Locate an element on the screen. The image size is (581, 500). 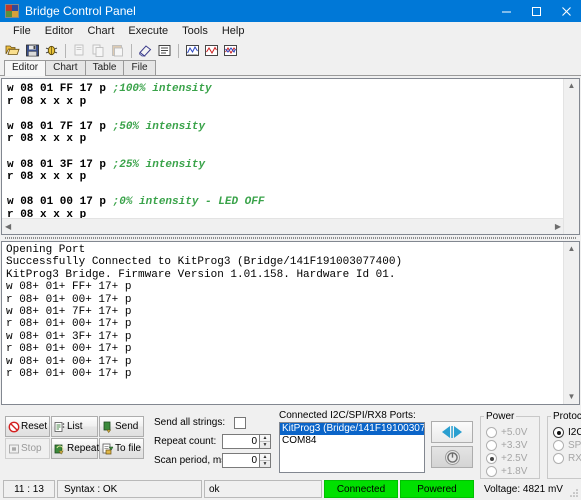
menu-file: File is located at coordinates (22, 31).